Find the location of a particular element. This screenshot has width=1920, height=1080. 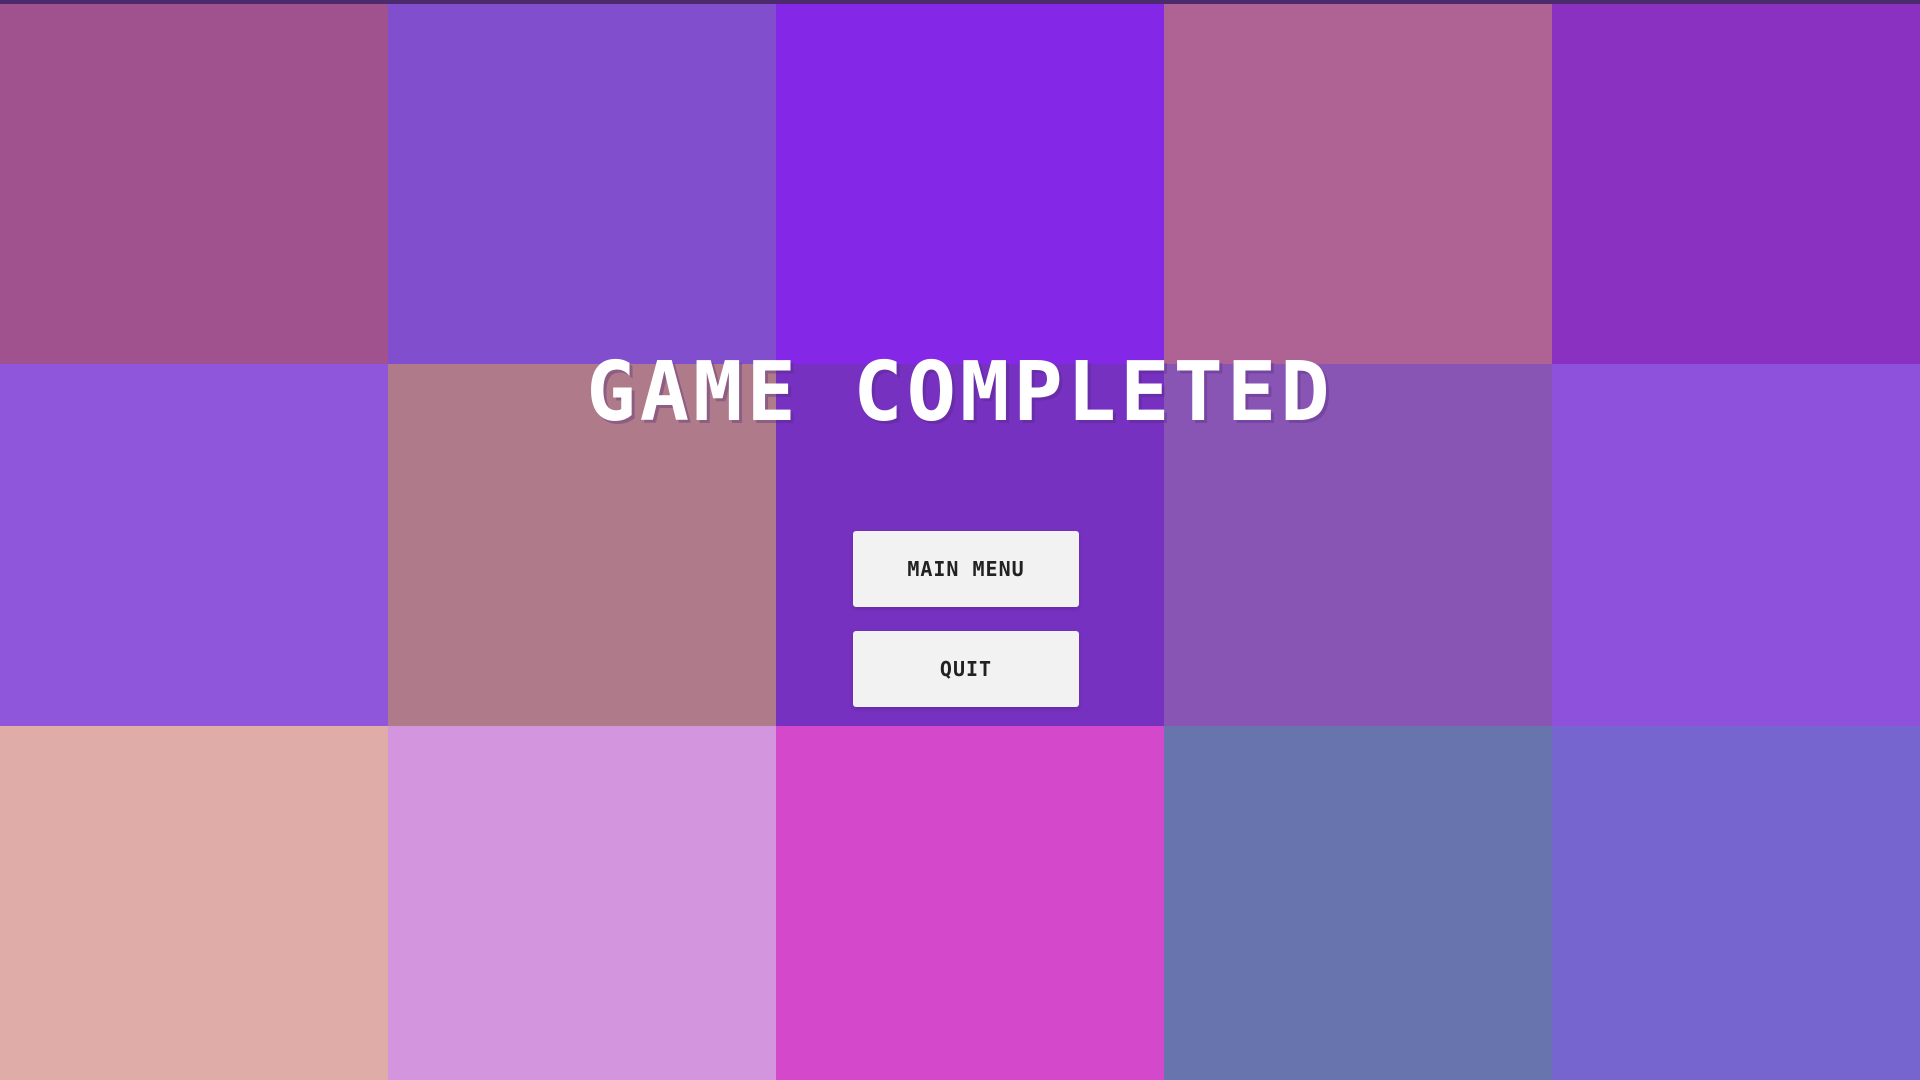

main-menu-button: MAIN MENU is located at coordinates (966, 569).